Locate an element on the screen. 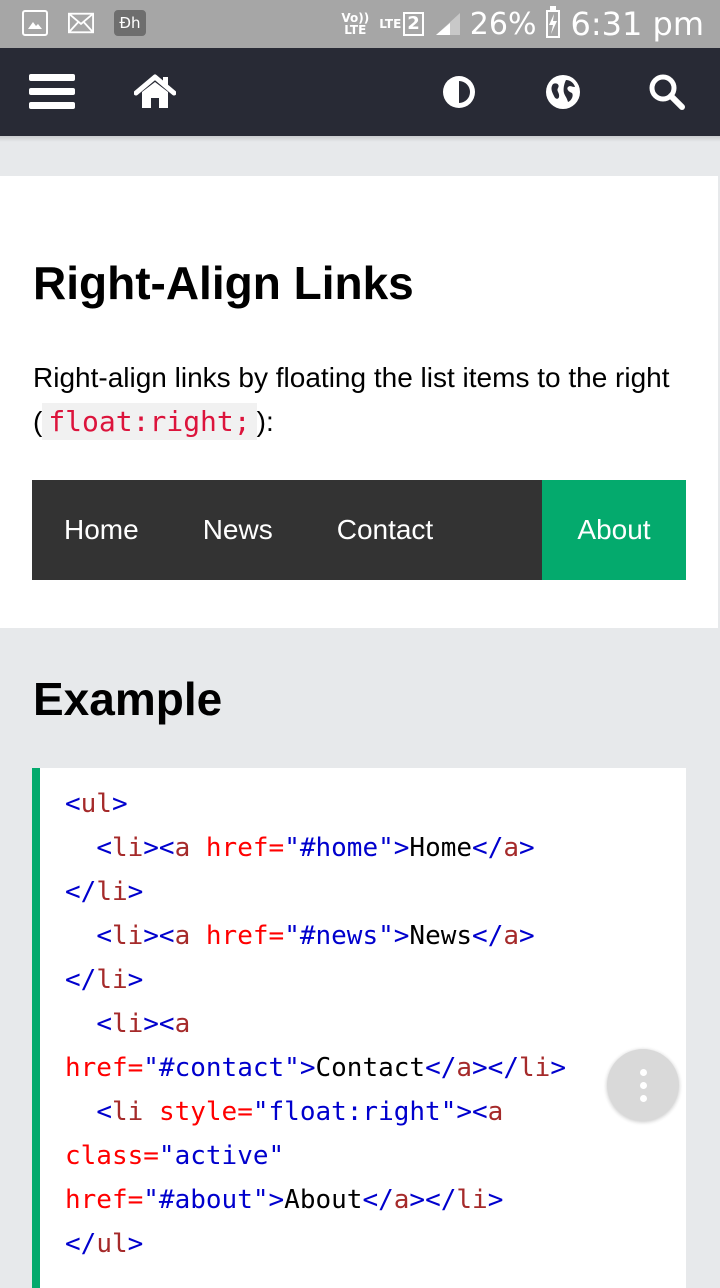  lte-indicator: LTE 2 is located at coordinates (401, 24).